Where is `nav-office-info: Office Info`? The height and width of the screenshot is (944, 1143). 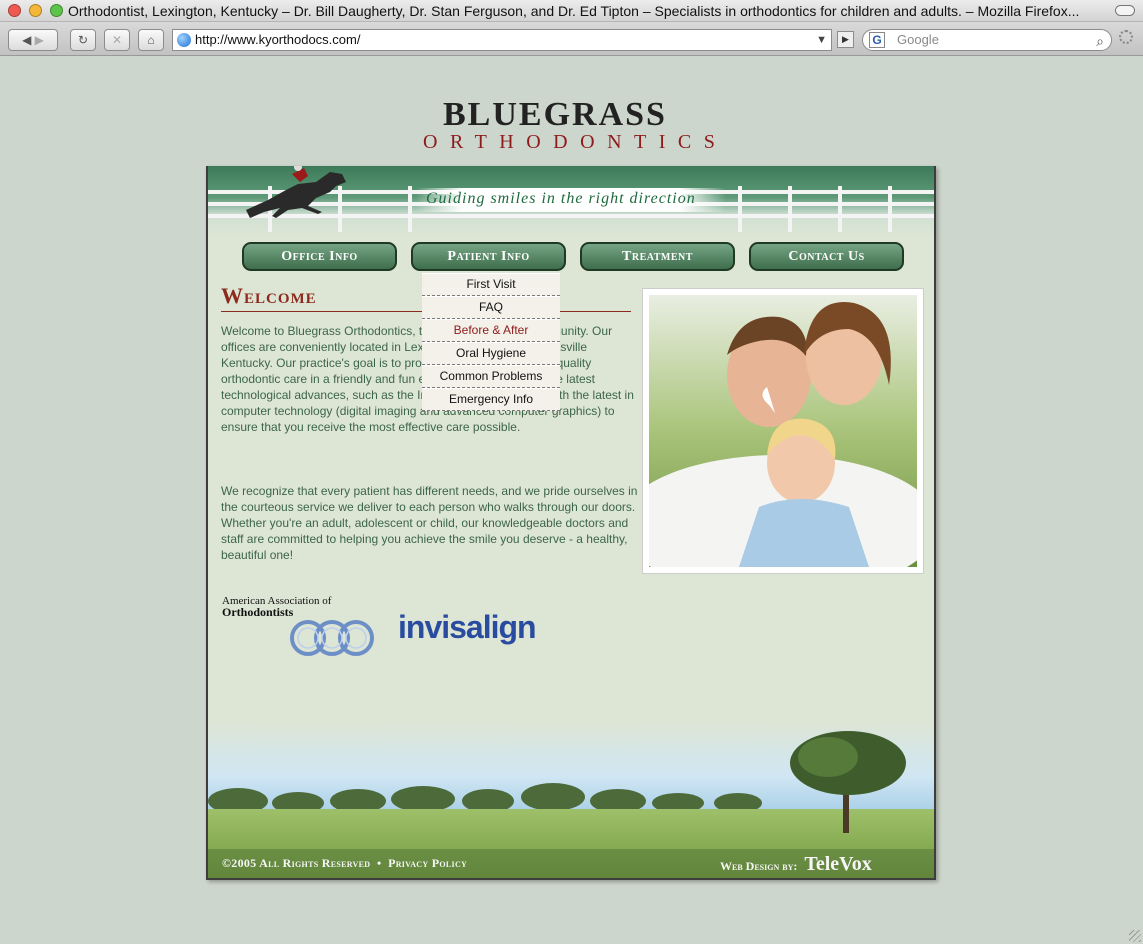 nav-office-info: Office Info is located at coordinates (319, 256).